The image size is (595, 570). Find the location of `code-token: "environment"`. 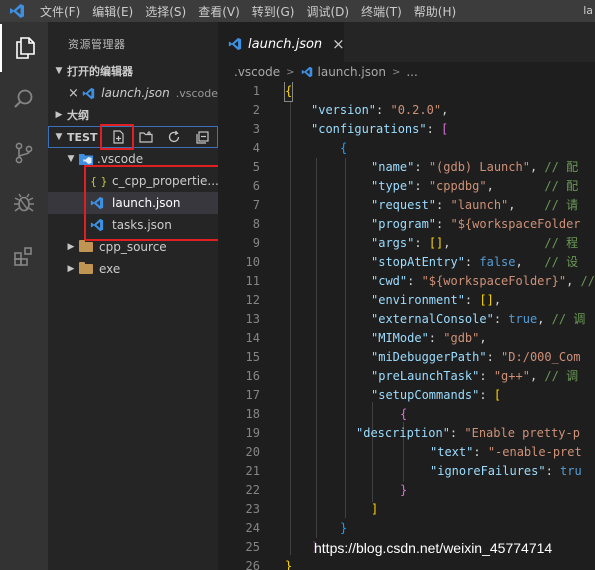

code-token: "environment" is located at coordinates (418, 300).